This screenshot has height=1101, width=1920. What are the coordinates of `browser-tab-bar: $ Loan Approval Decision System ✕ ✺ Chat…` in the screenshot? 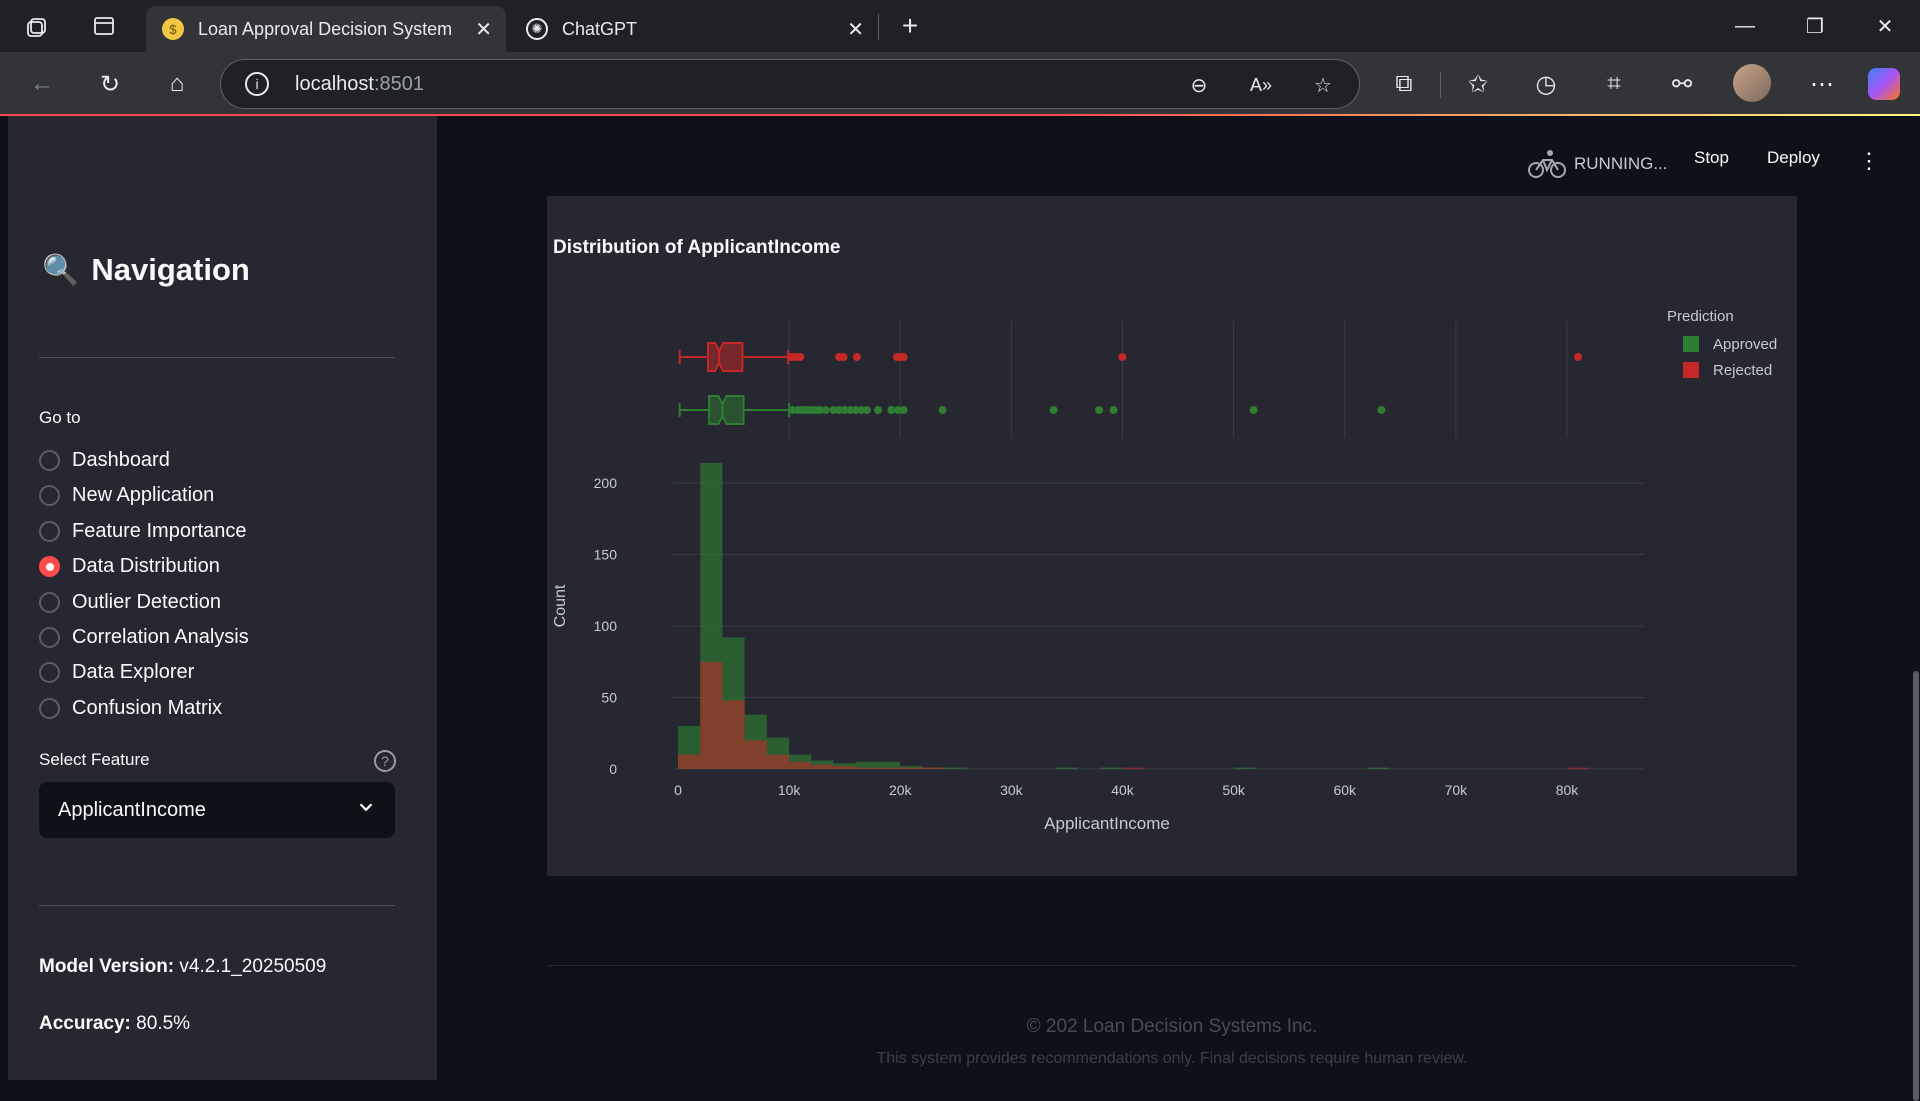 It's located at (960, 26).